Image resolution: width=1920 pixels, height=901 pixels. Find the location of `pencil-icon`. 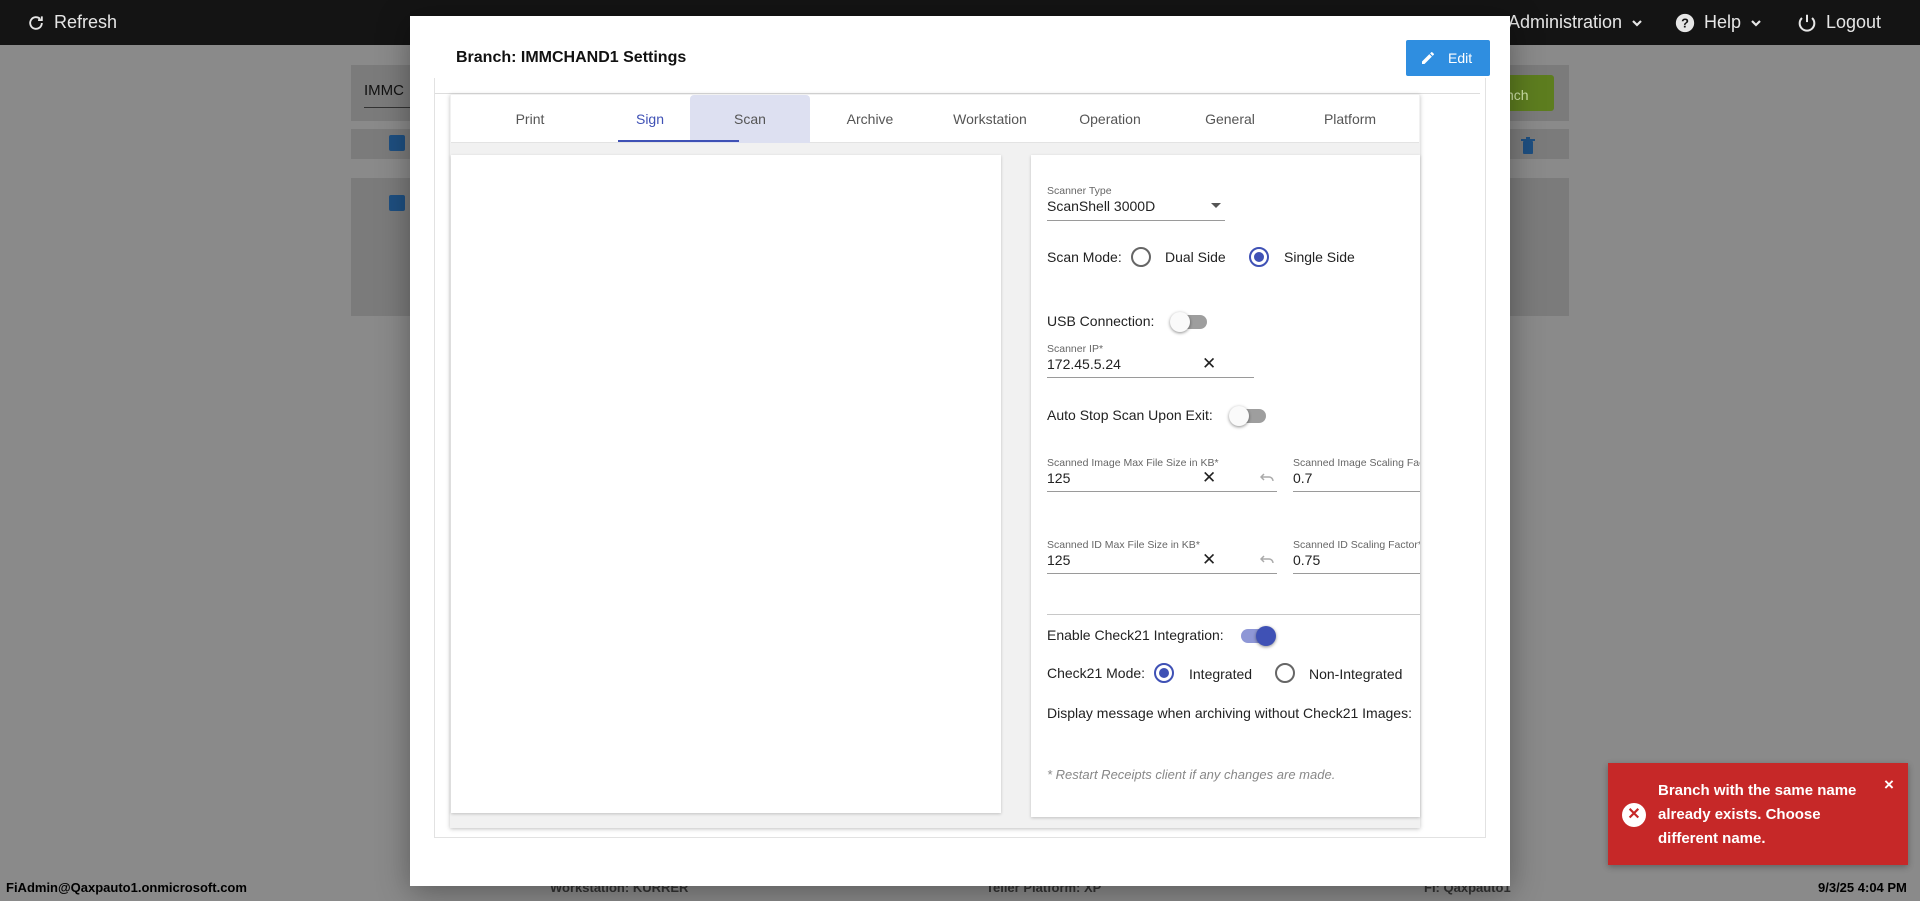

pencil-icon is located at coordinates (1428, 57).